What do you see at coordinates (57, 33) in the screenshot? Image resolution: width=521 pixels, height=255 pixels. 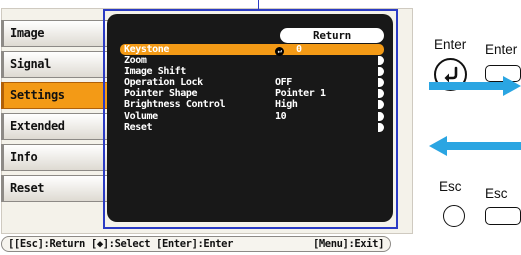 I see `sidebar-item-image: Image` at bounding box center [57, 33].